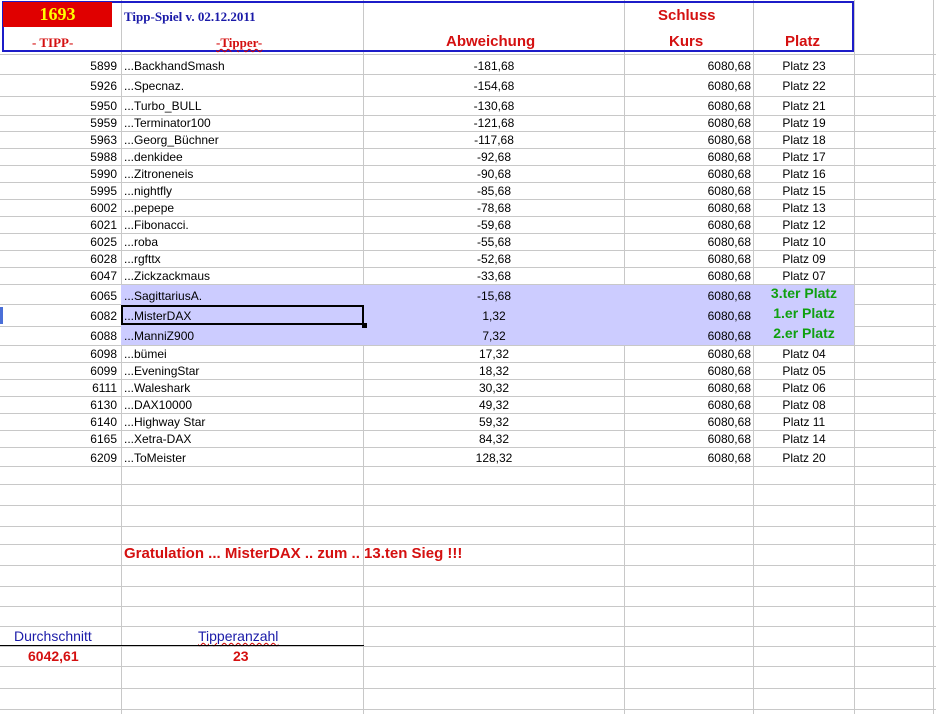 The height and width of the screenshot is (714, 936). Describe the element at coordinates (58, 86) in the screenshot. I see `tipp-cell: 5926` at that location.